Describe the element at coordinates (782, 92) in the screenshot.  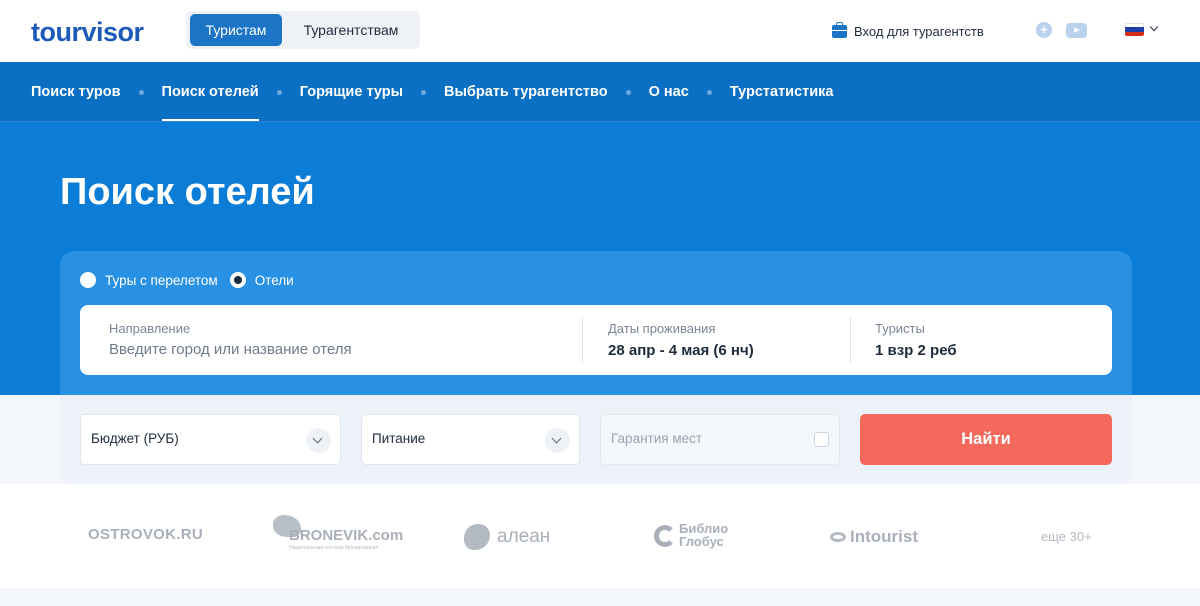
I see `nav-item-statistics: Турстатистика` at that location.